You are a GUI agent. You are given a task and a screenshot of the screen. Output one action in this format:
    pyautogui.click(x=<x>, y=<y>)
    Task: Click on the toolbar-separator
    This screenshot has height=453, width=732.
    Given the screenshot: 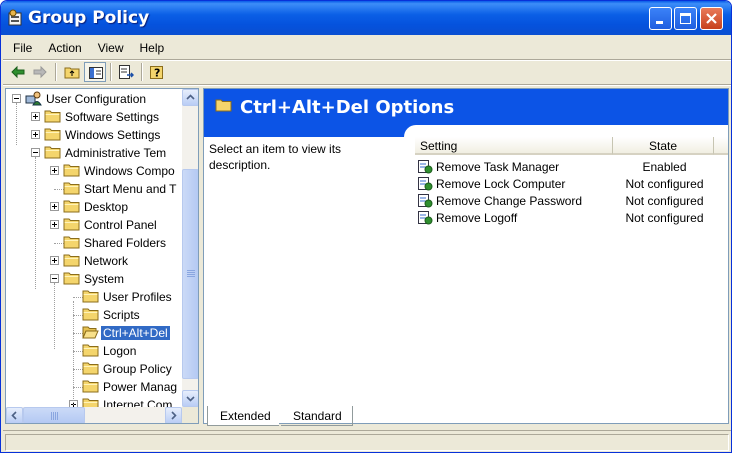 What is the action you would take?
    pyautogui.click(x=142, y=72)
    